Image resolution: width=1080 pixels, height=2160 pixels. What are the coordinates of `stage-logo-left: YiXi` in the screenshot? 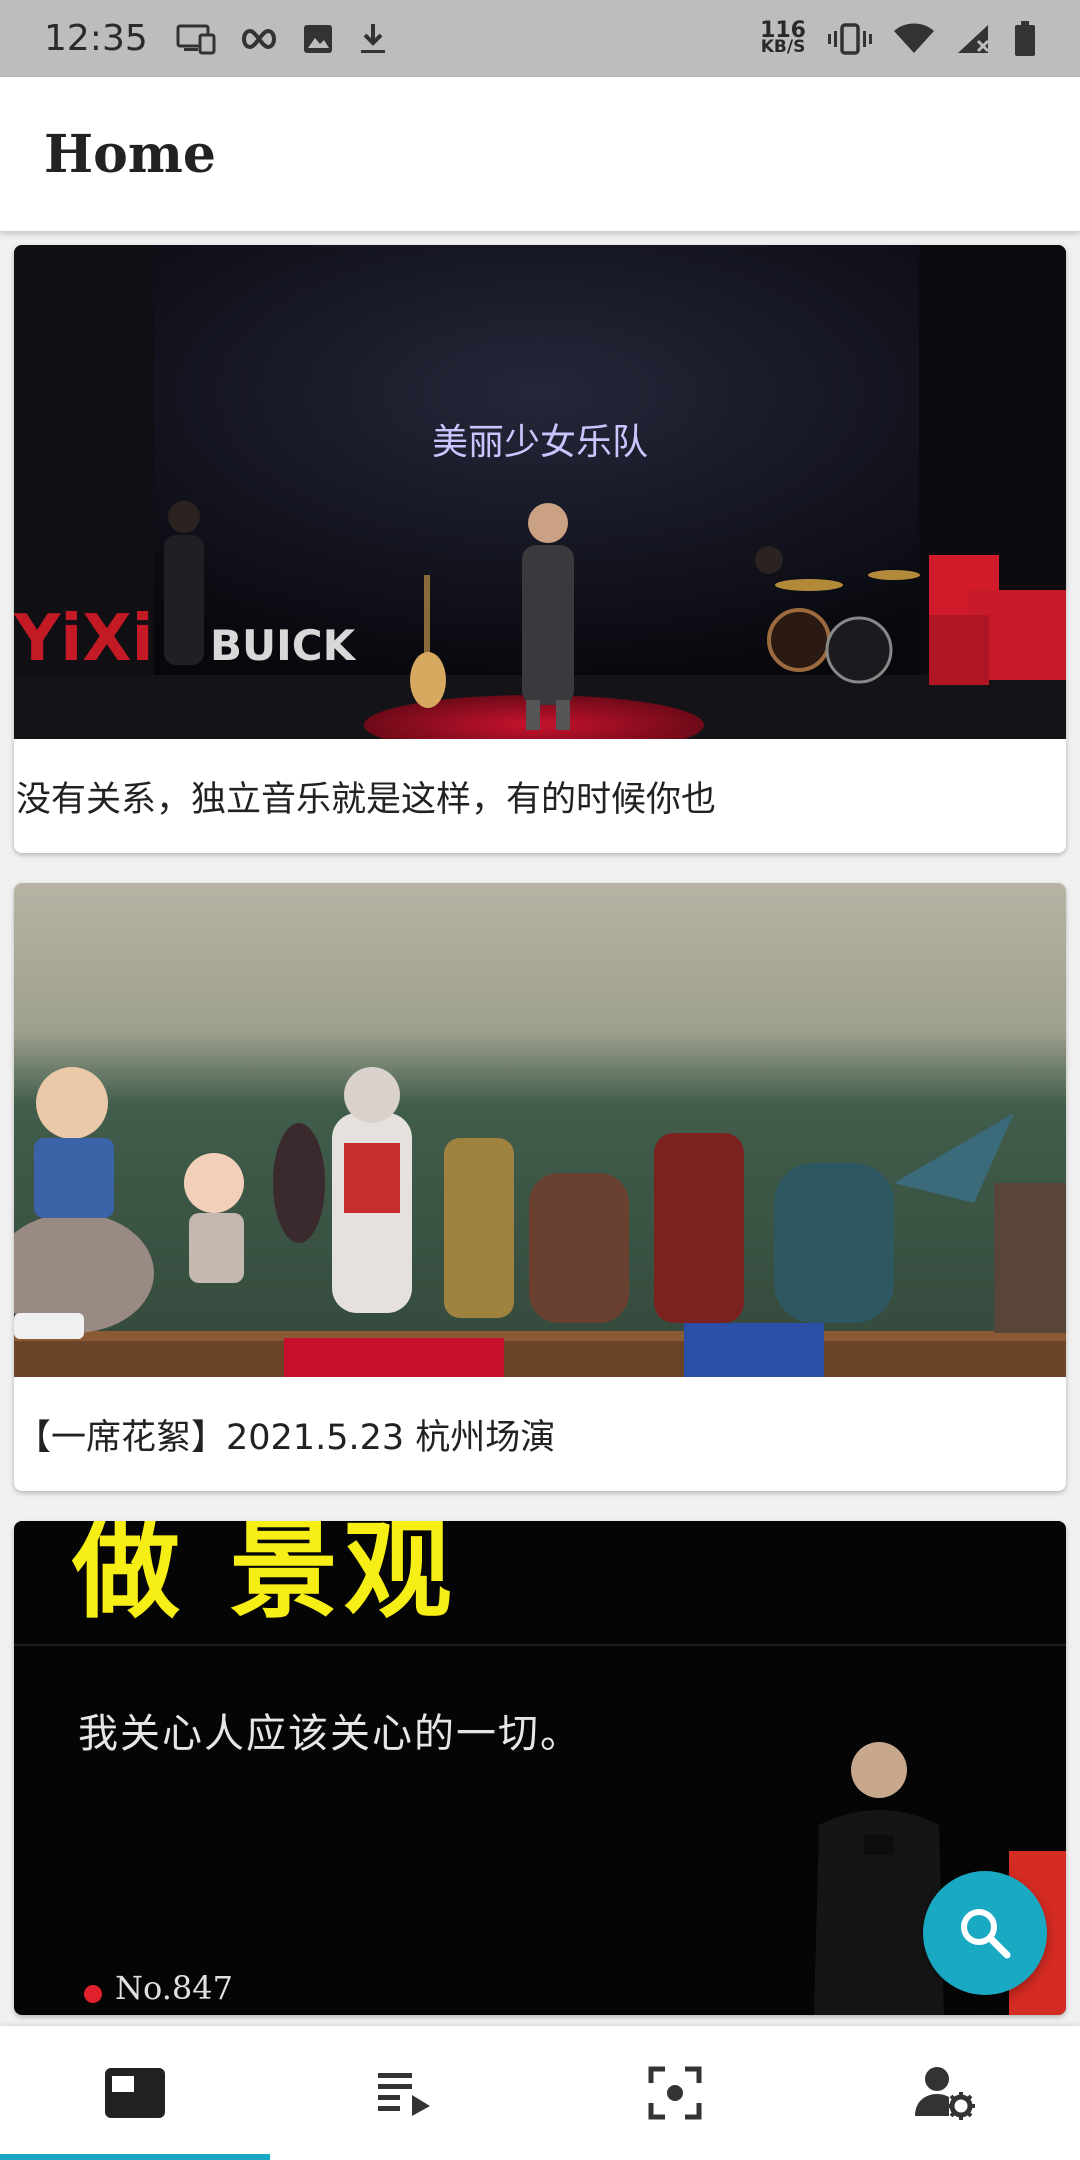 It's located at (84, 639).